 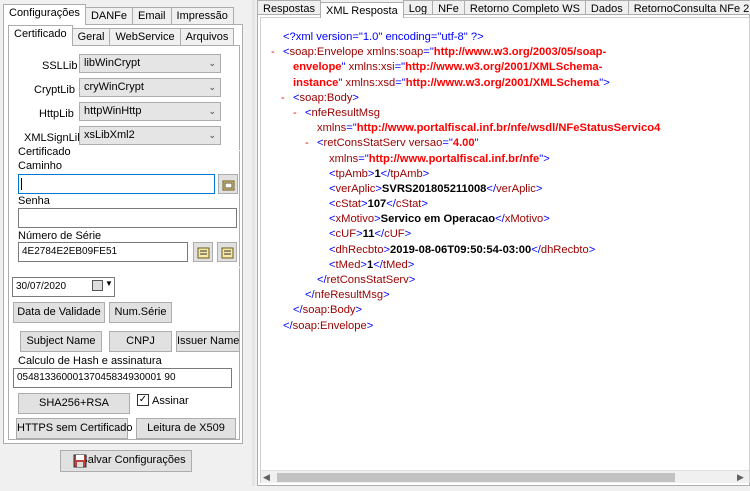 I want to click on xml-attr-value: http://www.portalfiscal.inf.br/nfe, so click(x=454, y=158).